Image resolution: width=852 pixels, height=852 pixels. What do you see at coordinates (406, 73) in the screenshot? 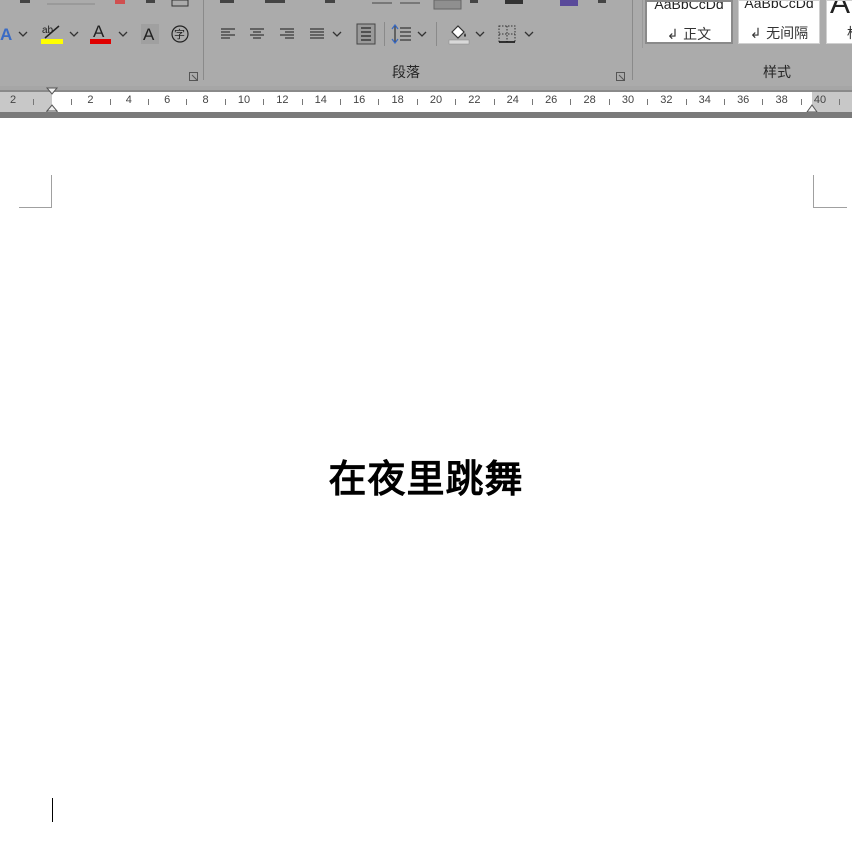
I see `paragraph-group-label: 段落` at bounding box center [406, 73].